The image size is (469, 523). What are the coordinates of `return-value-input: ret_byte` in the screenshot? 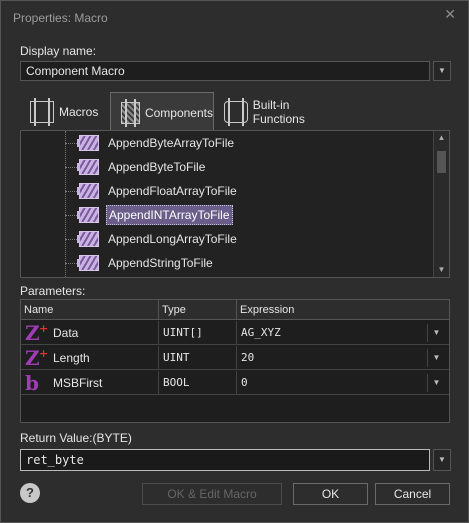 It's located at (225, 460).